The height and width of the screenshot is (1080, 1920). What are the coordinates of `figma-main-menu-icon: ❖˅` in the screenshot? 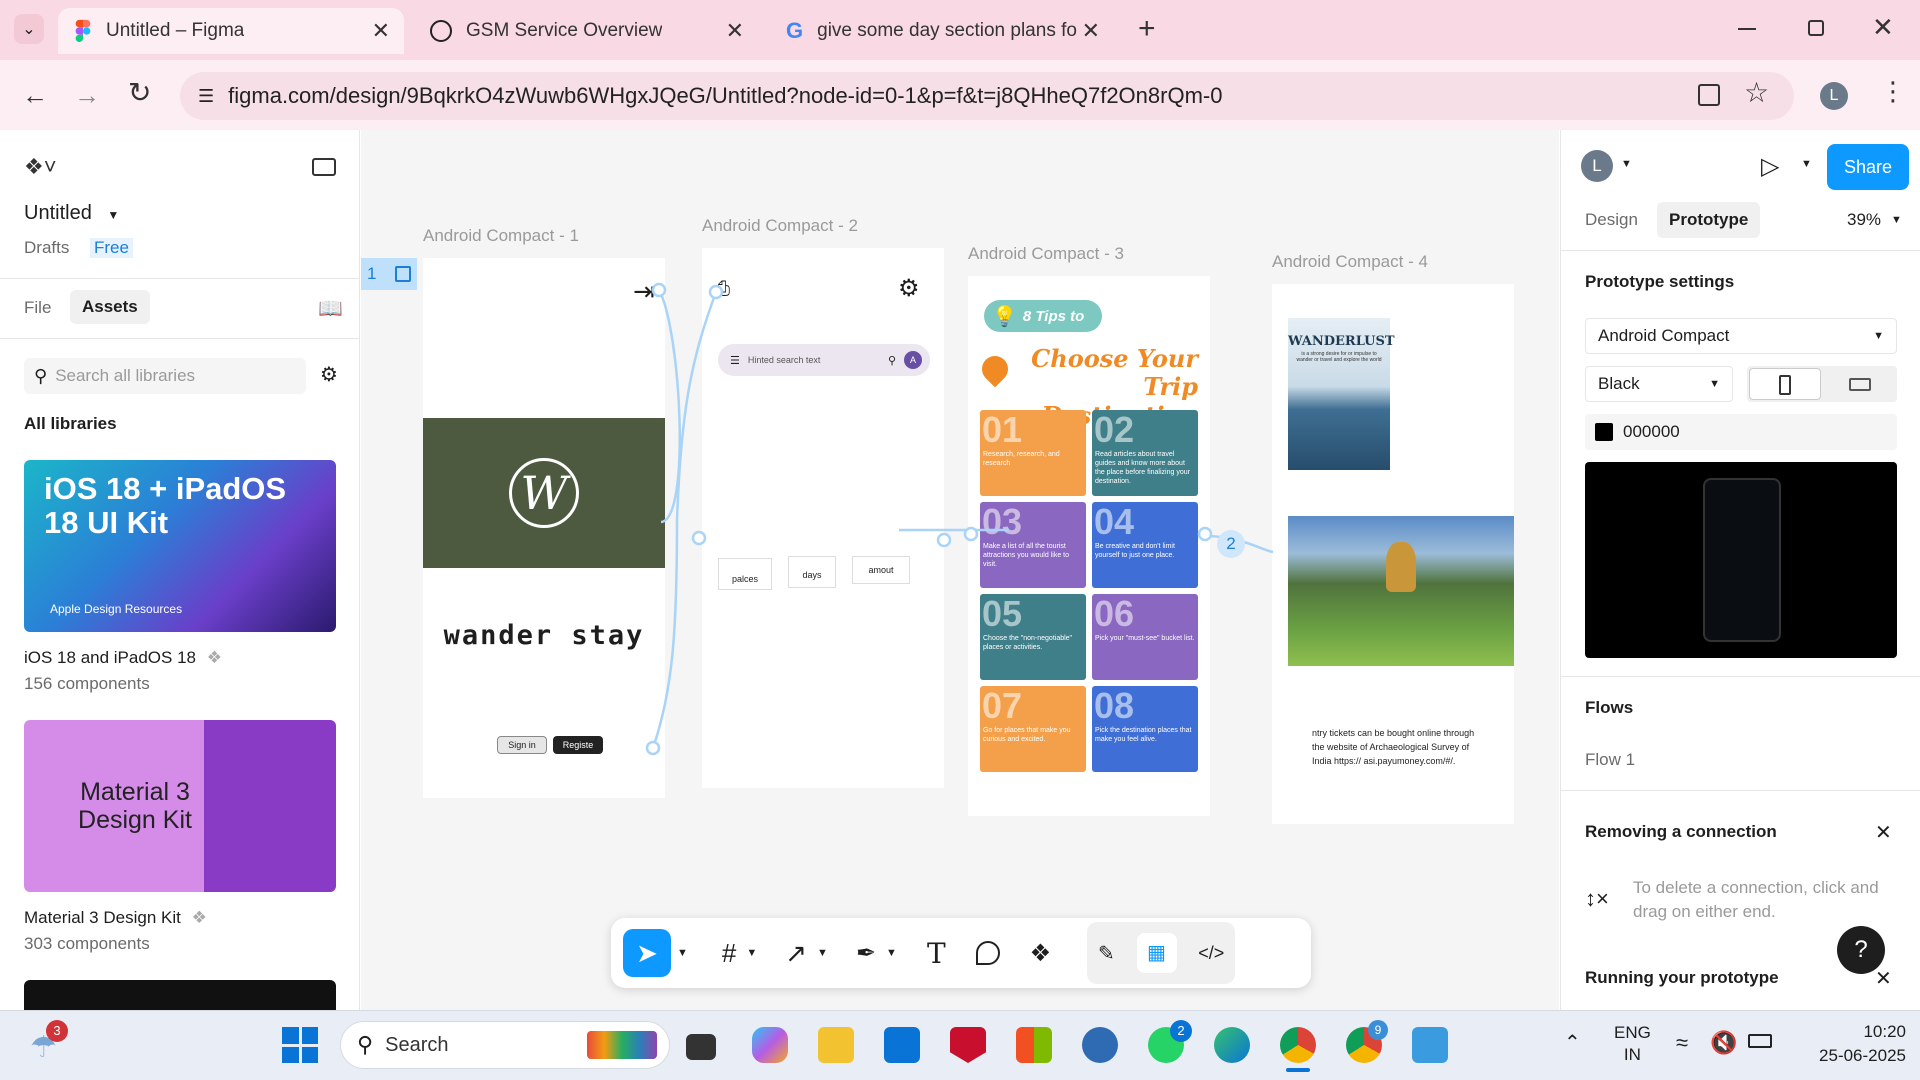 It's located at (40, 167).